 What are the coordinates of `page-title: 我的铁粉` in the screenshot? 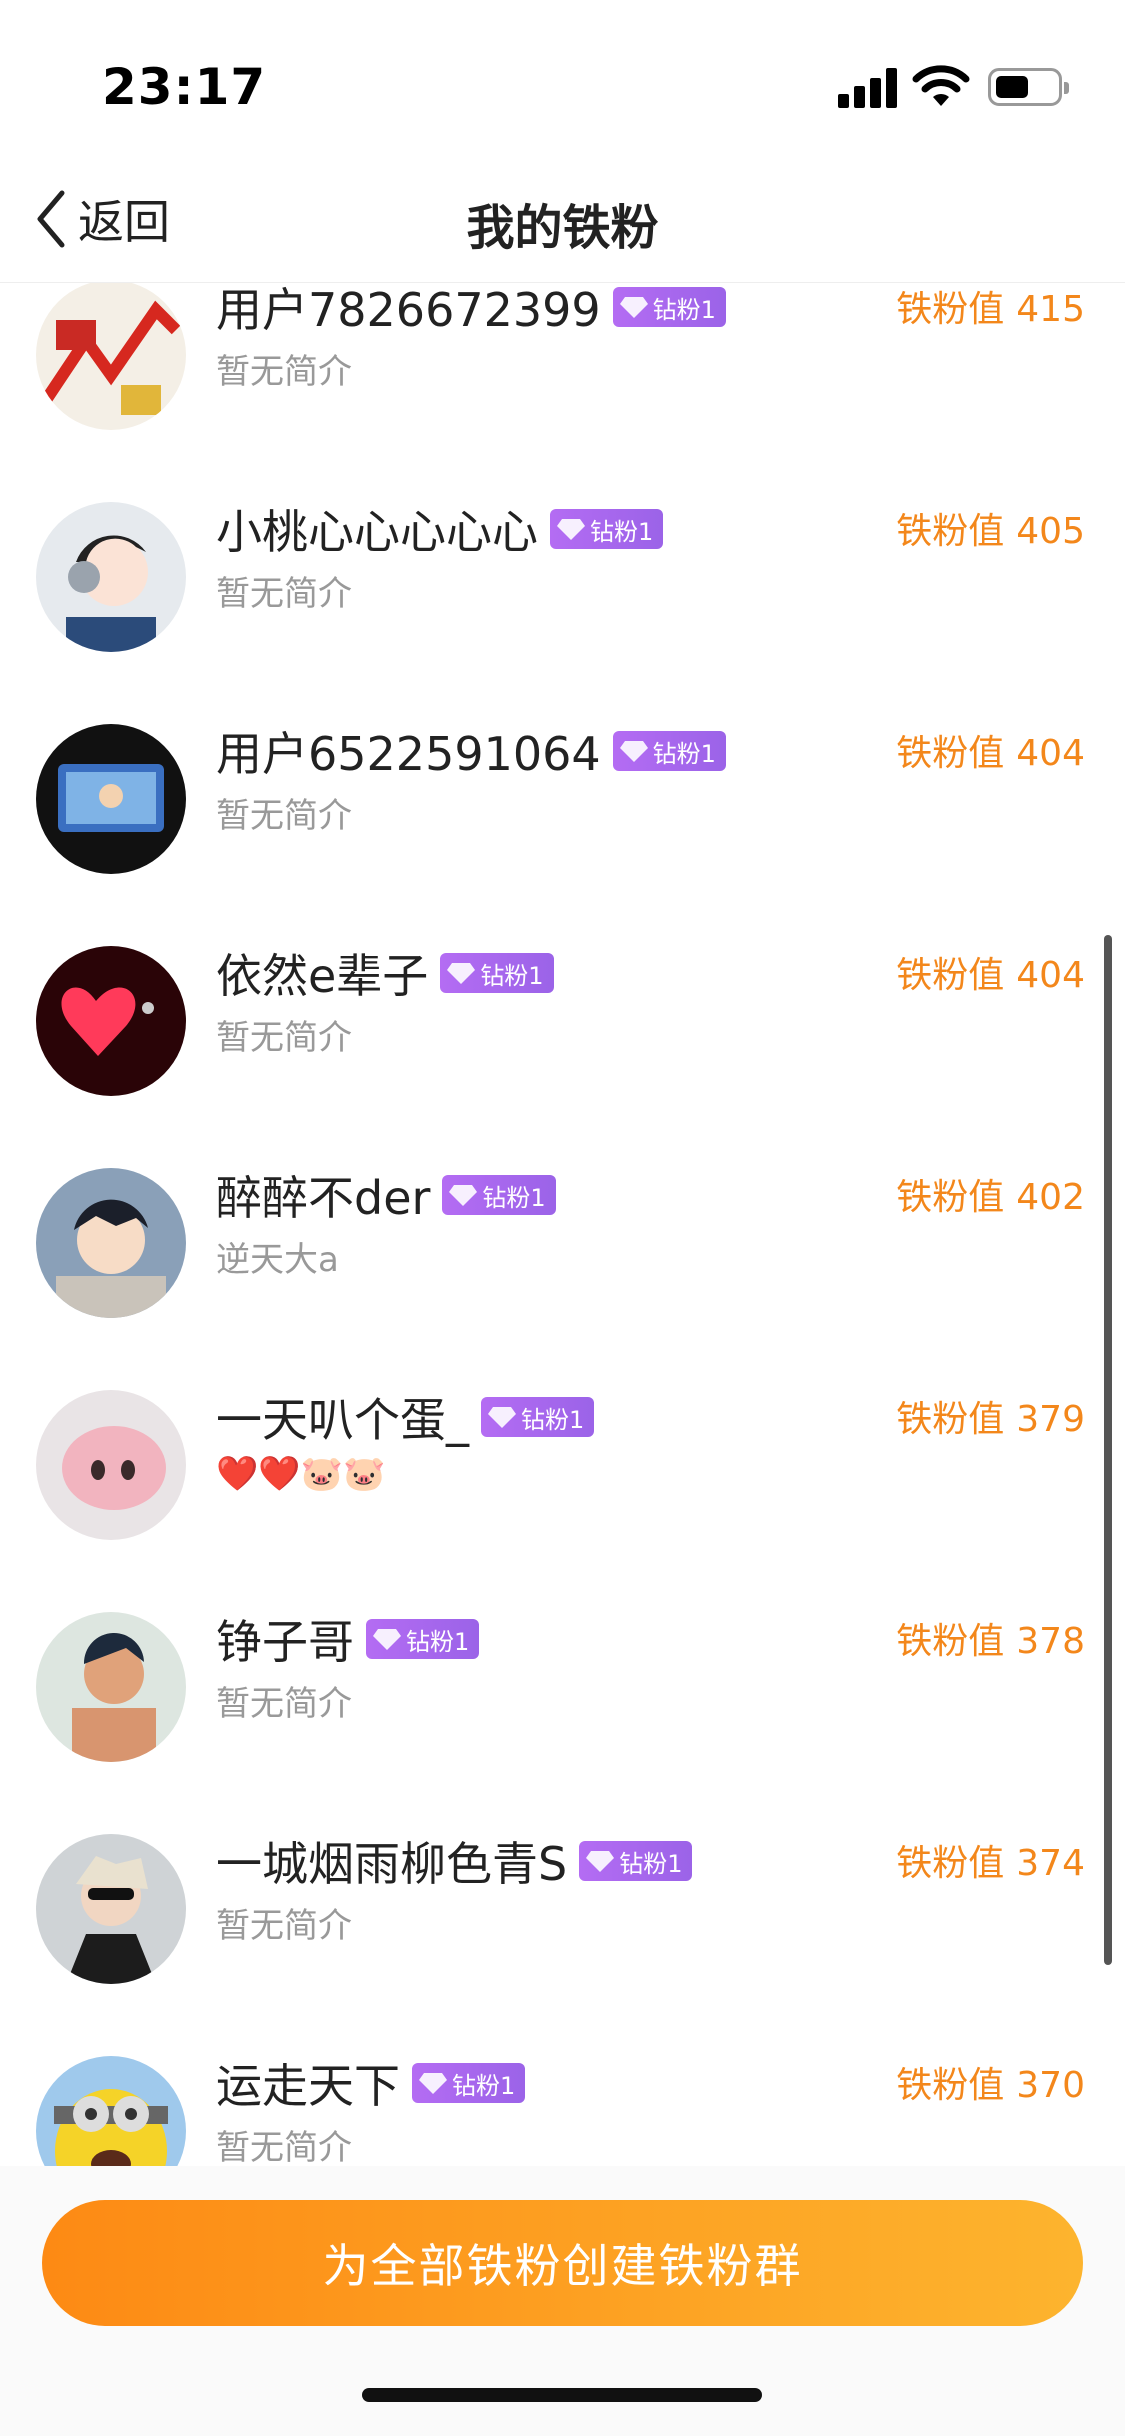 It's located at (562, 228).